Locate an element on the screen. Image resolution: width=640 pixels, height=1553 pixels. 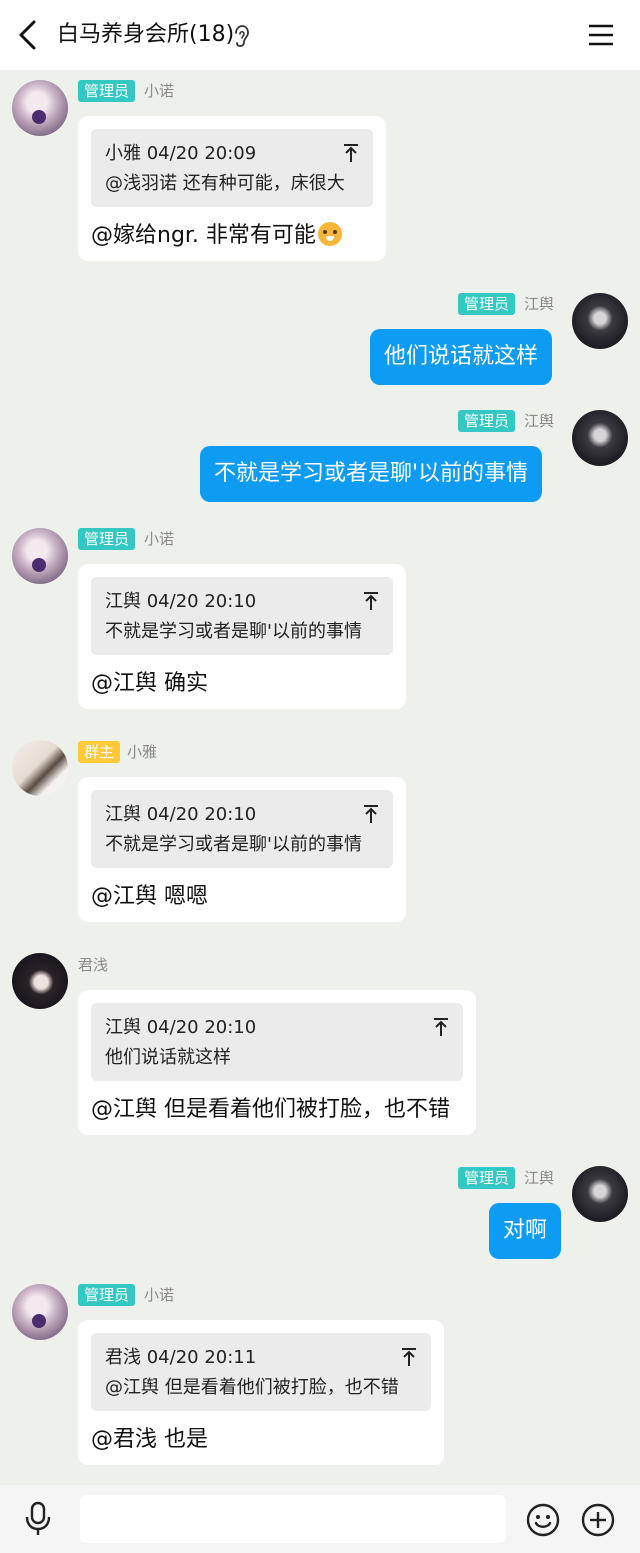
message-text: @江舆 嗯嗯 is located at coordinates (149, 896).